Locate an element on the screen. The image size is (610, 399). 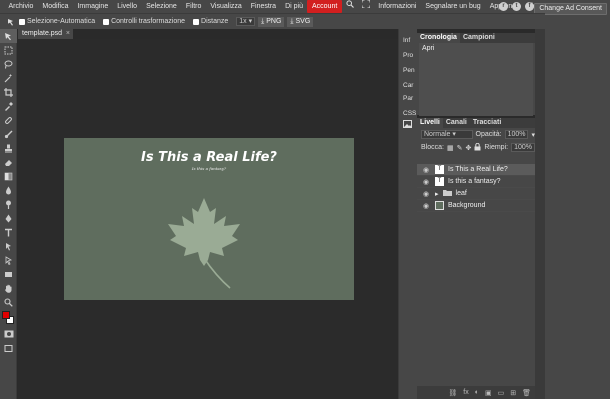
menu-immagine: Immagine is located at coordinates (93, 6).